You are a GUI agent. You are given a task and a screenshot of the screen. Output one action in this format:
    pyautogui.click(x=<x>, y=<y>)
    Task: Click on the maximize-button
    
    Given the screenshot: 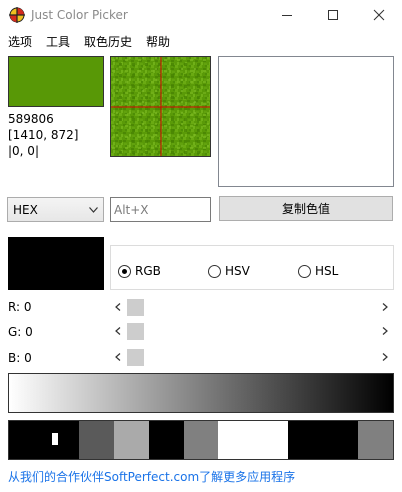 What is the action you would take?
    pyautogui.click(x=333, y=15)
    